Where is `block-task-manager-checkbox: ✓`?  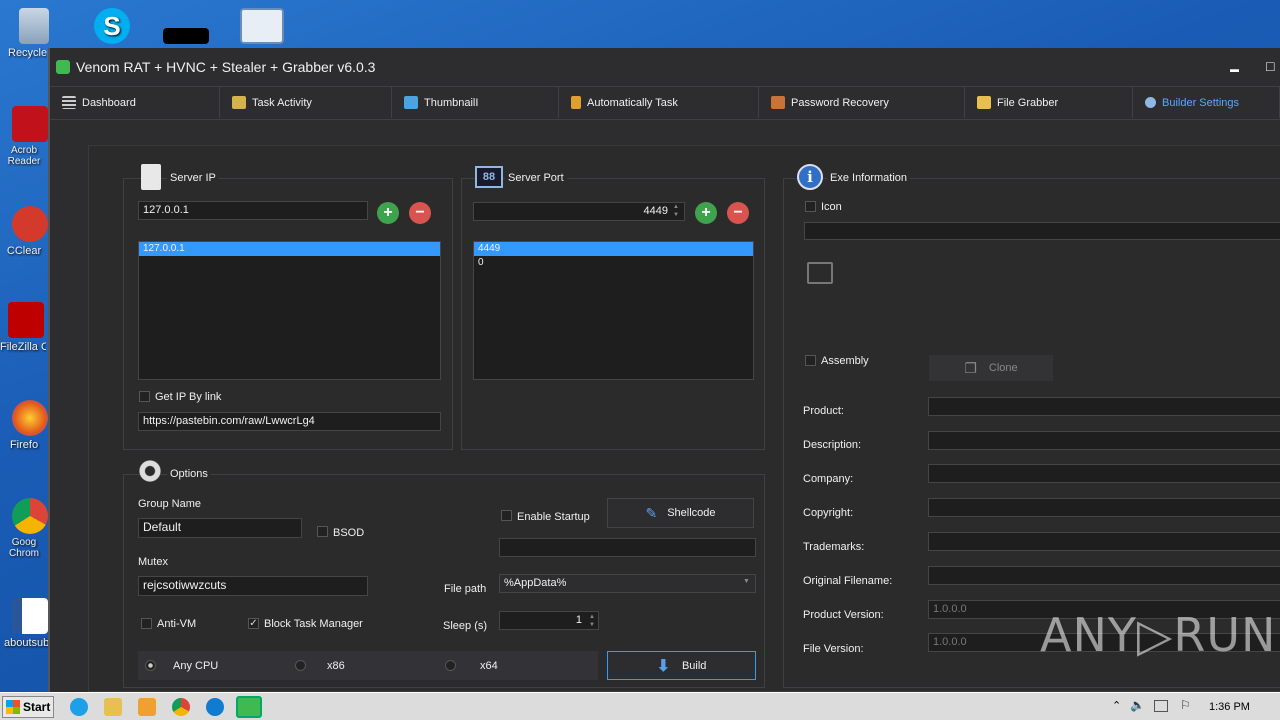 block-task-manager-checkbox: ✓ is located at coordinates (253, 623).